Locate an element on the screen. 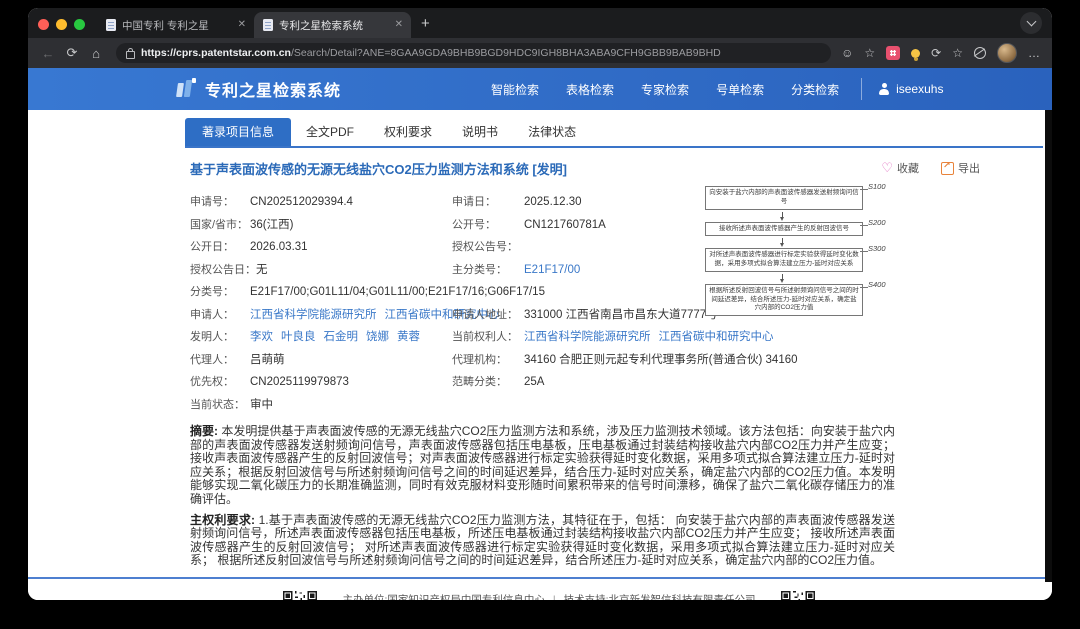 The width and height of the screenshot is (1080, 629). tab-title: 中国专利 专利之星 is located at coordinates (165, 25).